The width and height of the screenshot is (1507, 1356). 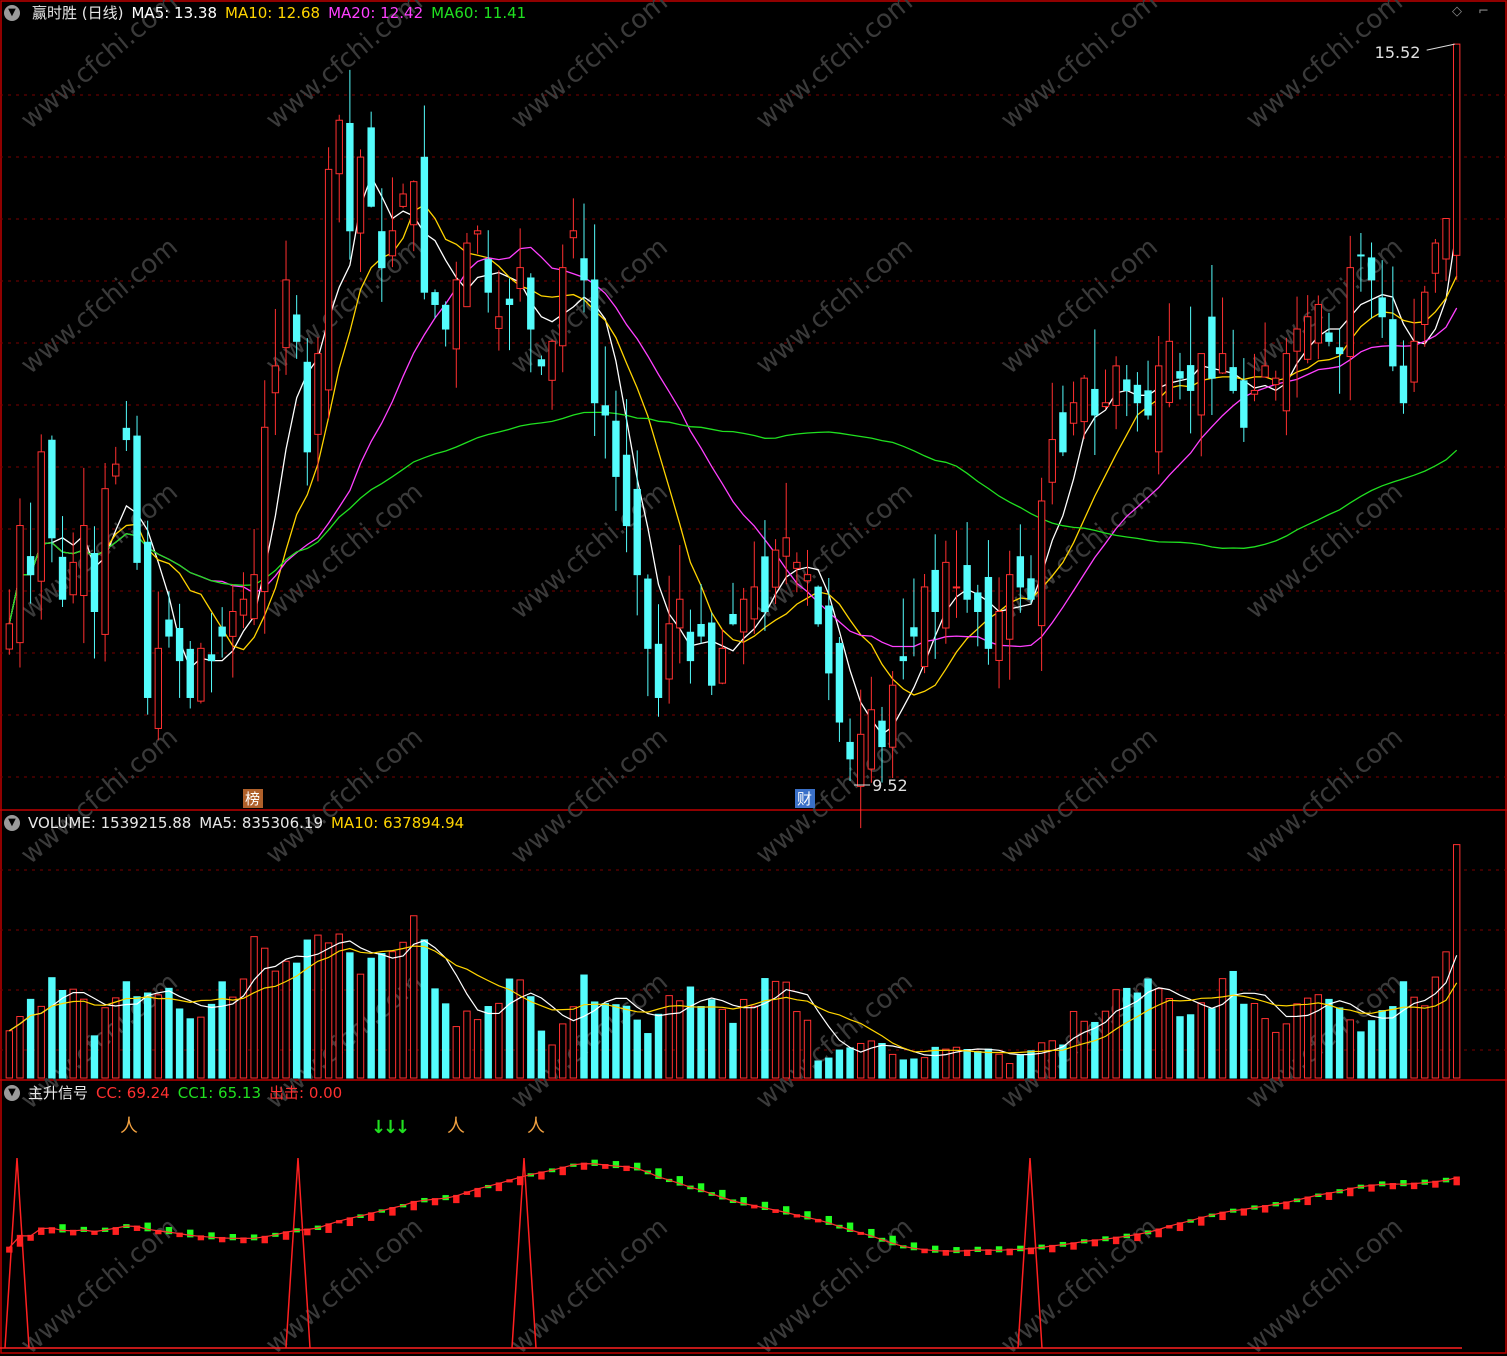 What do you see at coordinates (261, 823) in the screenshot?
I see `vol-ma5-label: MA5: 835306.19` at bounding box center [261, 823].